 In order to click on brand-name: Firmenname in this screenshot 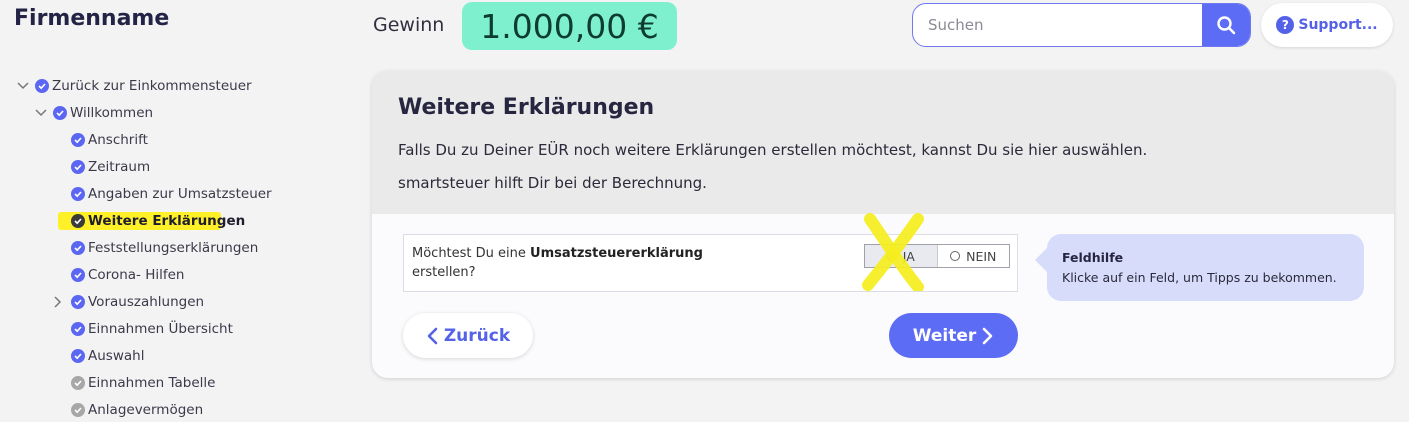, I will do `click(92, 18)`.